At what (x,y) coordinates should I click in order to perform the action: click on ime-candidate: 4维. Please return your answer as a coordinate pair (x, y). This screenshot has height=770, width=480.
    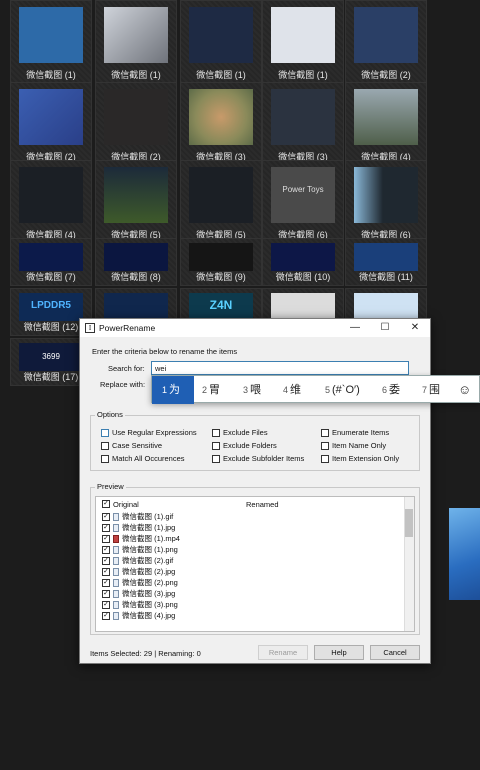
    Looking at the image, I should click on (292, 390).